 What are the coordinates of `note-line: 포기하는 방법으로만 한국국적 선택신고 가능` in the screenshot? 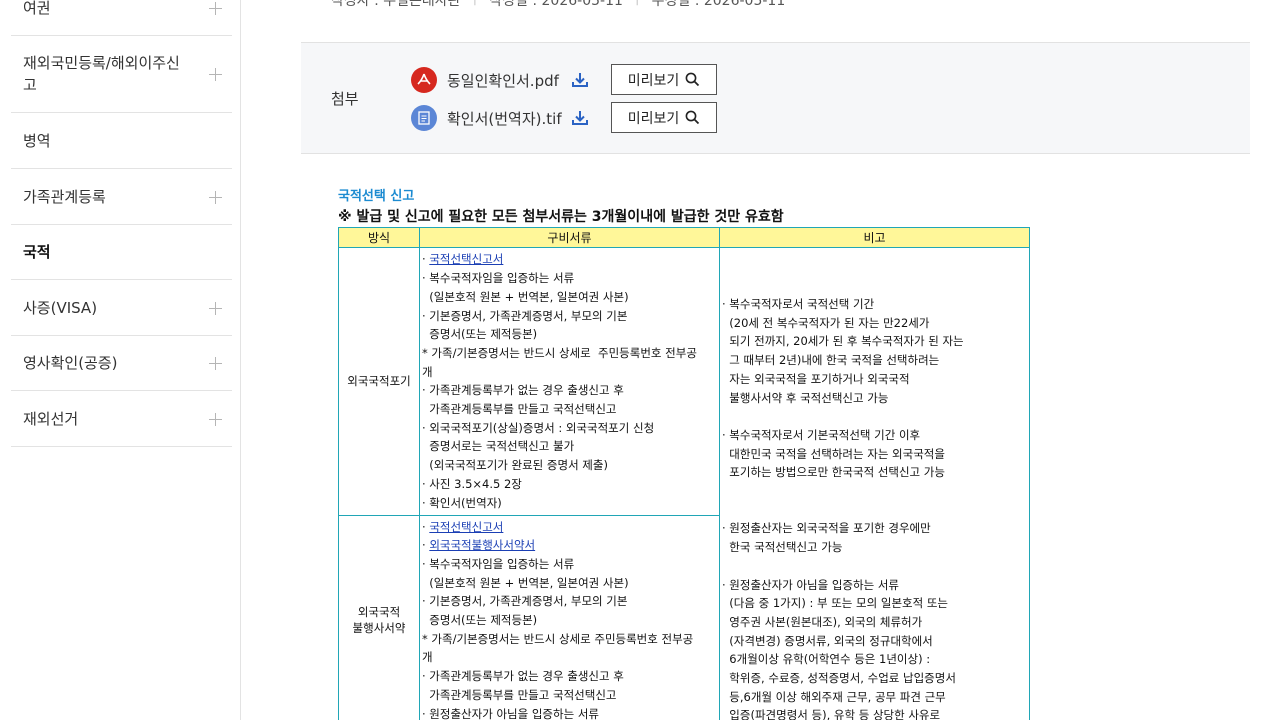 It's located at (833, 472).